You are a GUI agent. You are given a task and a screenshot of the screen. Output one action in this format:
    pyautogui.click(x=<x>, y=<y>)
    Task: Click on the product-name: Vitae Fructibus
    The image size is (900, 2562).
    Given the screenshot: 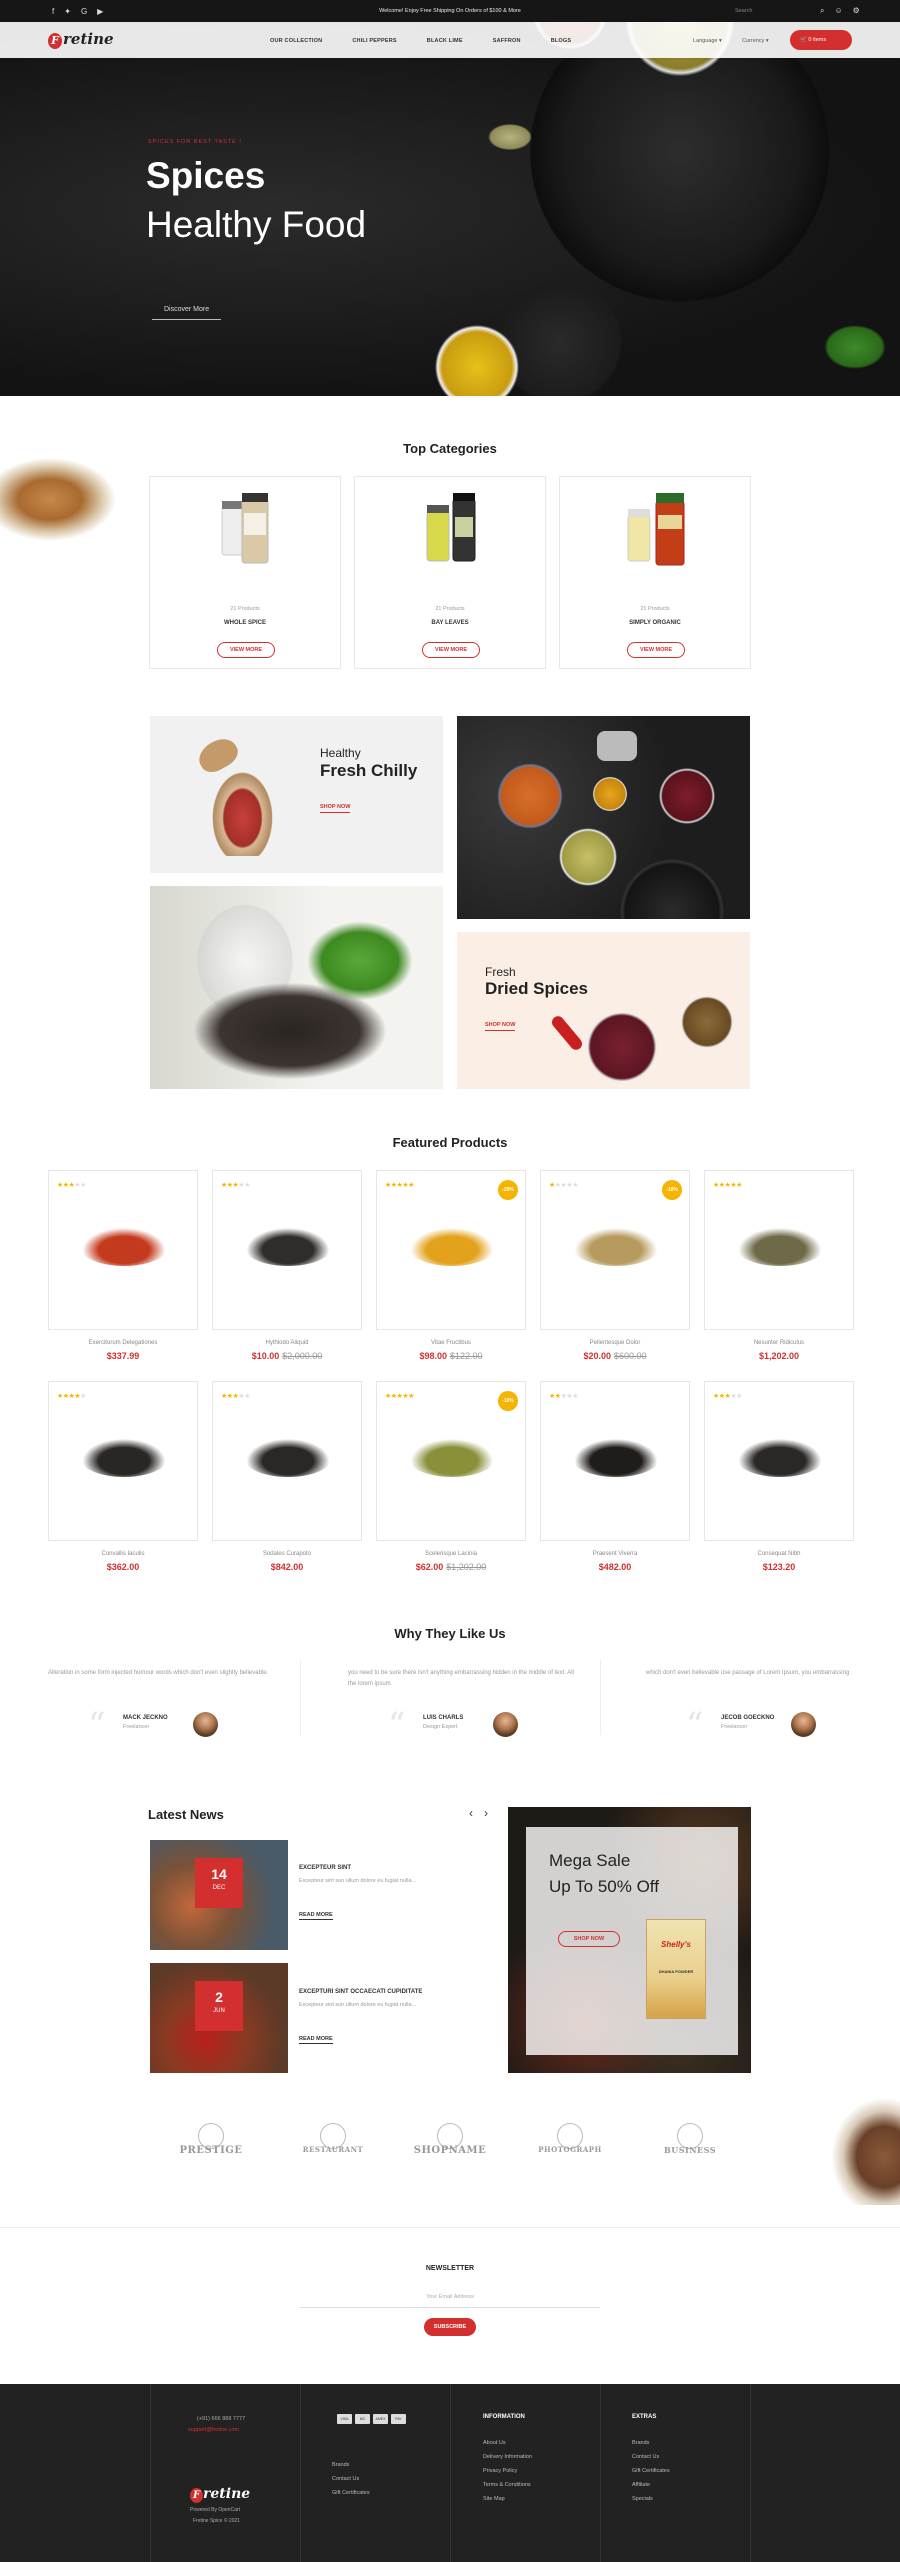 What is the action you would take?
    pyautogui.click(x=451, y=1343)
    